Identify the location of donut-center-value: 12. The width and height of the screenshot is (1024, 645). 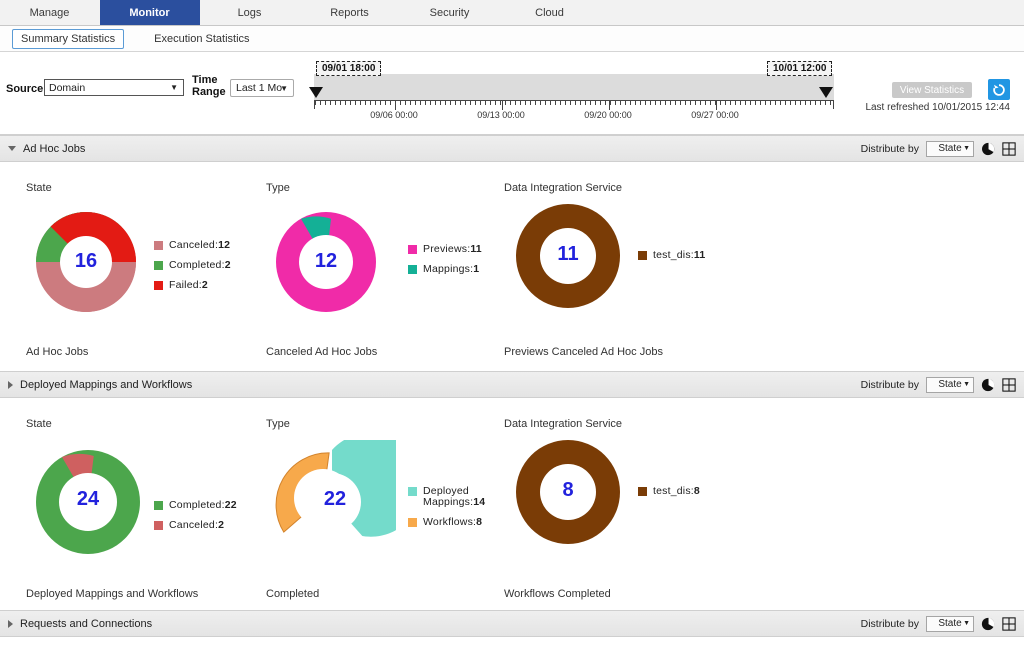
(326, 261).